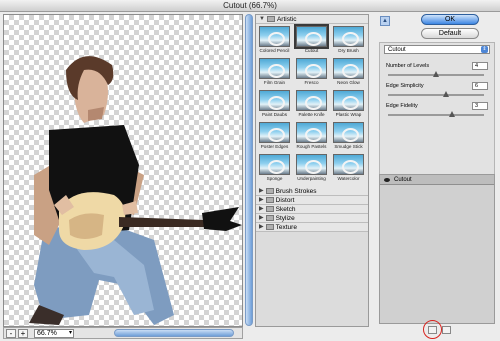 The width and height of the screenshot is (500, 341). I want to click on filter-thumb: Paint Daubs, so click(274, 105).